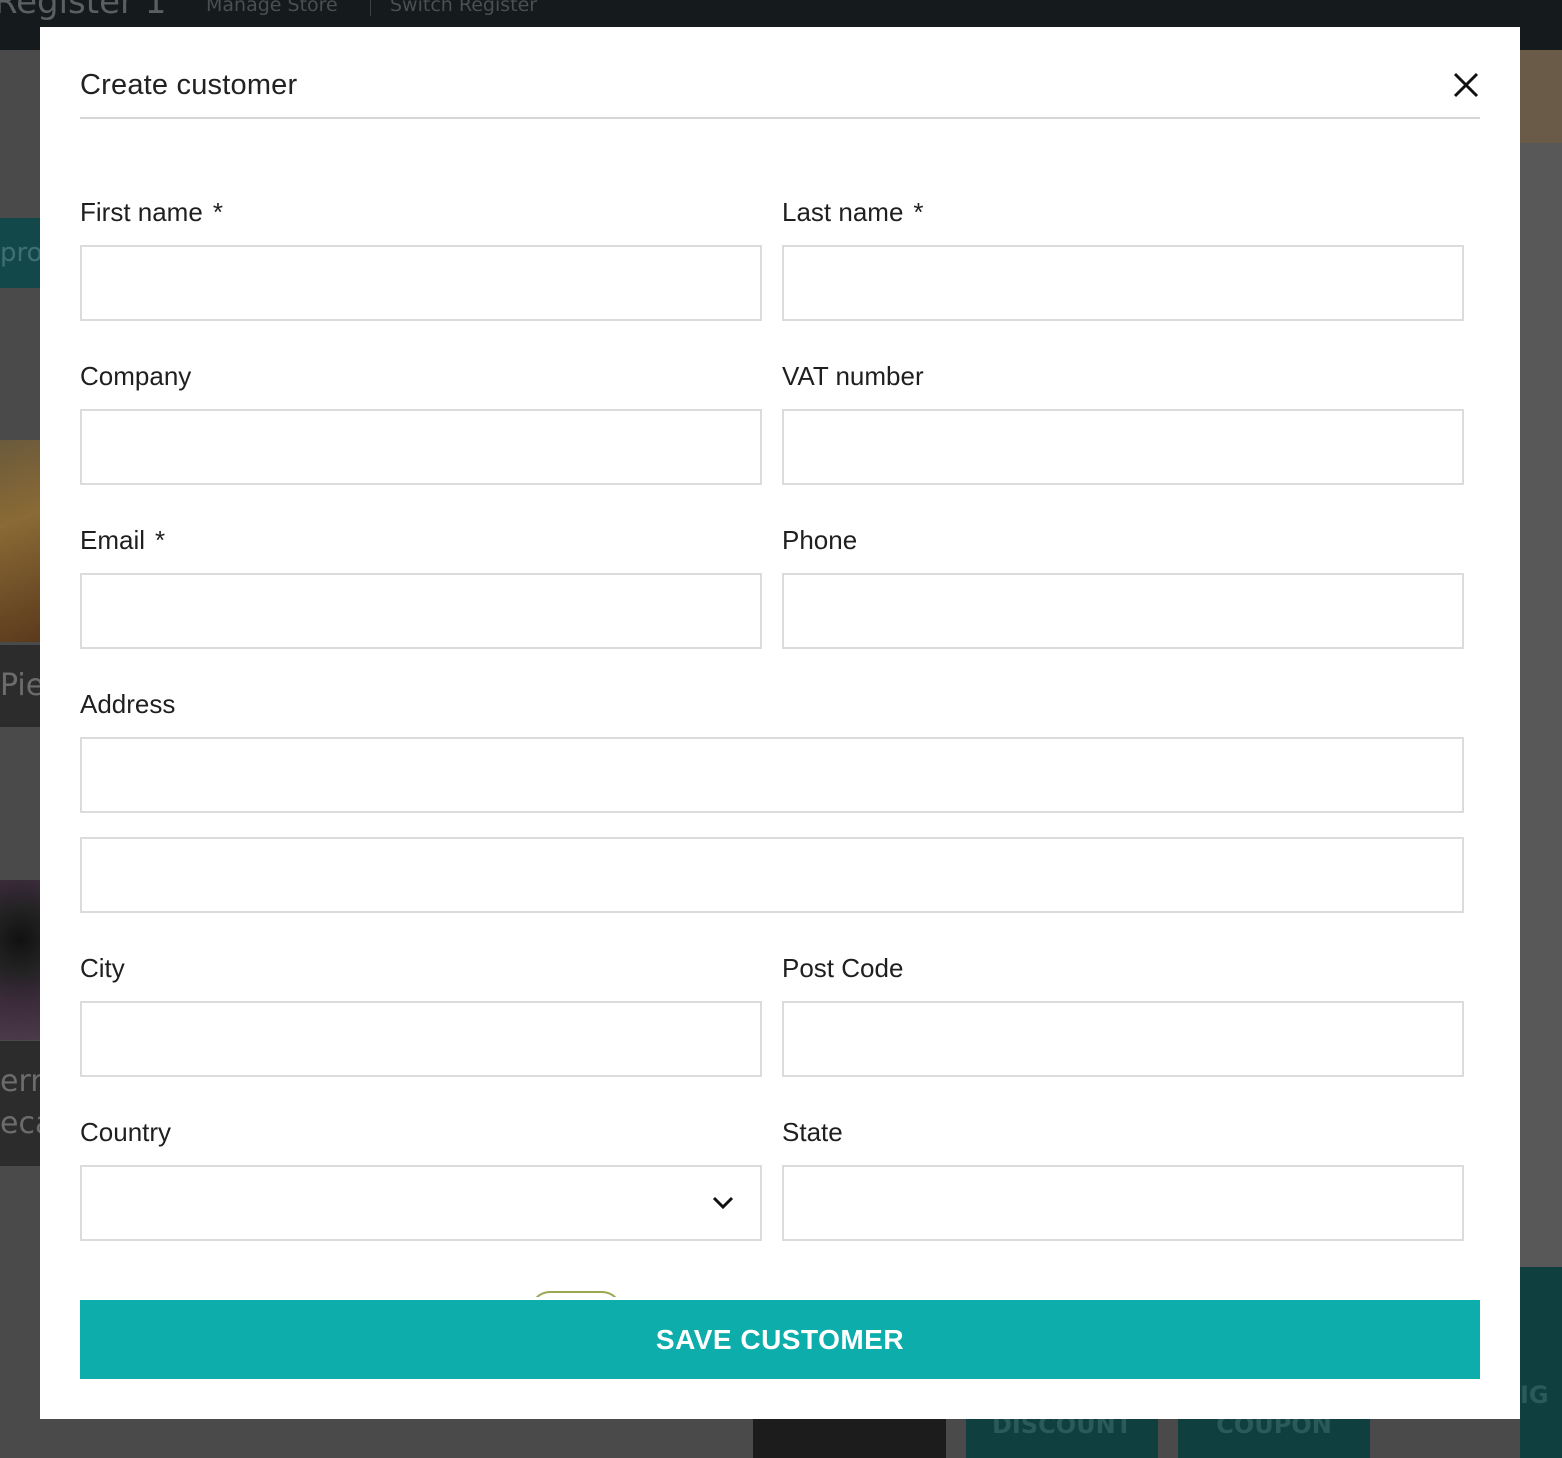 Image resolution: width=1562 pixels, height=1458 pixels. Describe the element at coordinates (820, 540) in the screenshot. I see `phone-label: Phone` at that location.